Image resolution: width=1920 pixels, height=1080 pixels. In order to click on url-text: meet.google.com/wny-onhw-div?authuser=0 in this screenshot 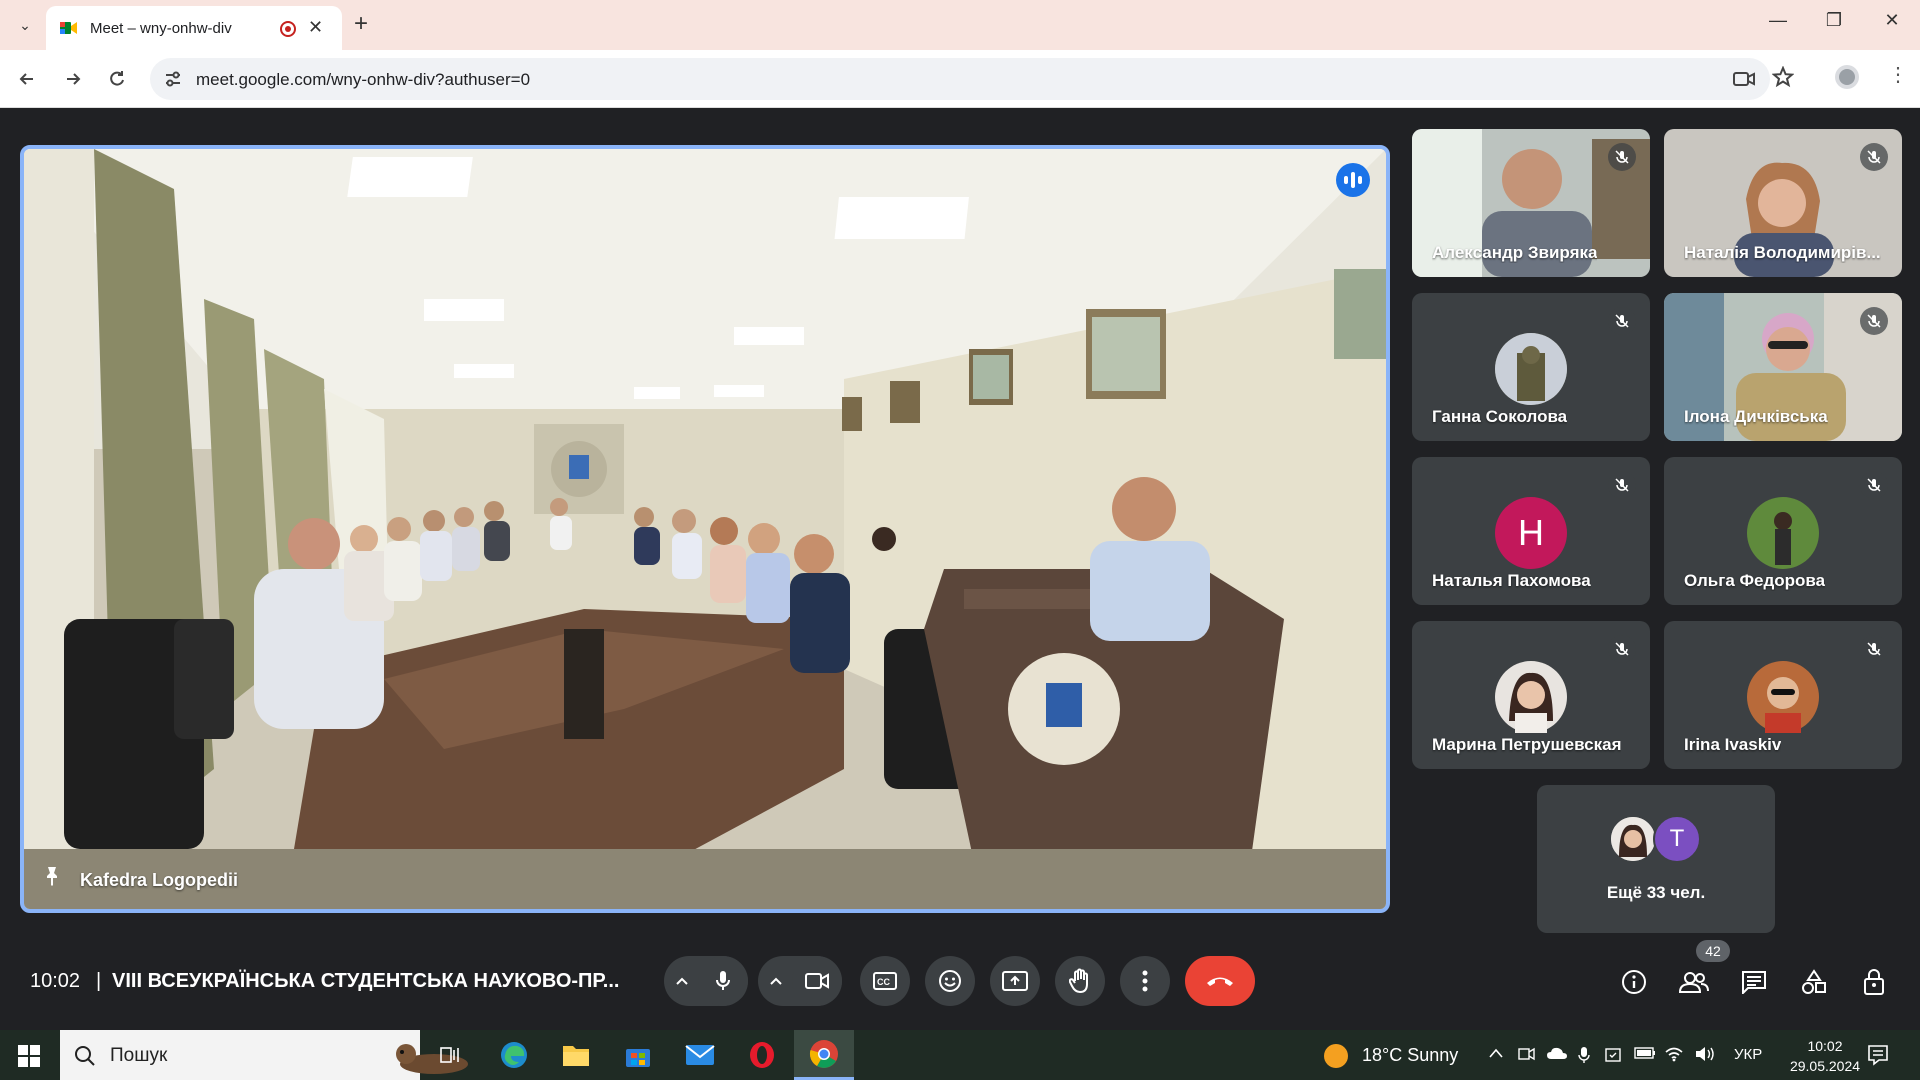, I will do `click(363, 79)`.